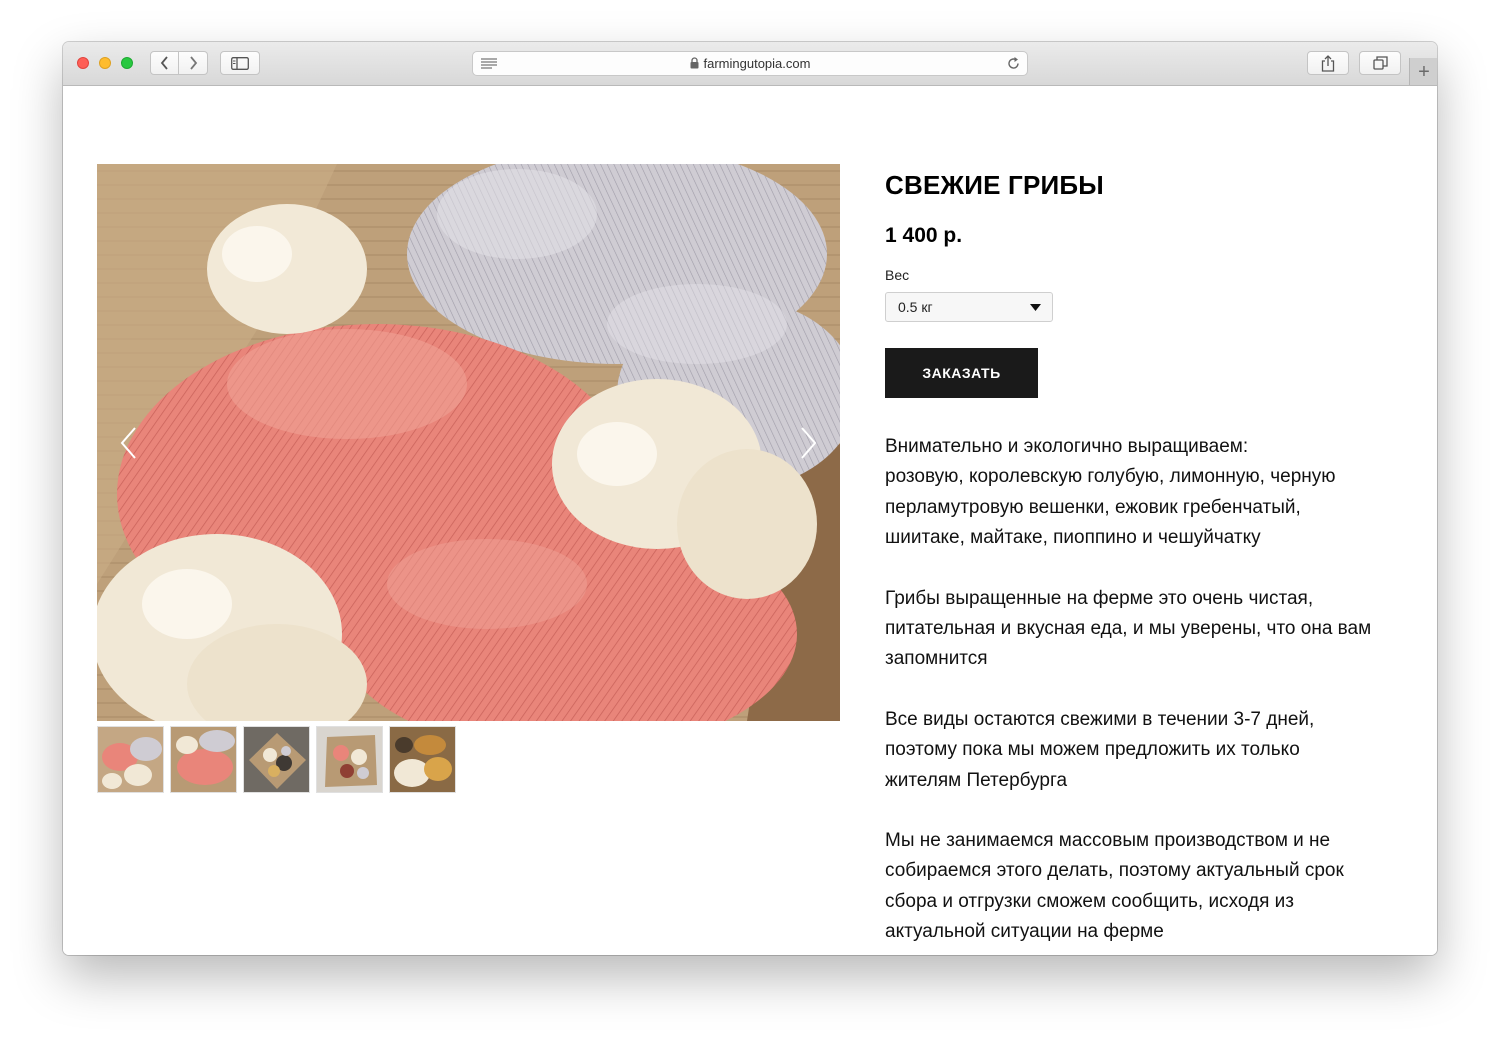  I want to click on weight-selected-value: 0.5 кг, so click(915, 307).